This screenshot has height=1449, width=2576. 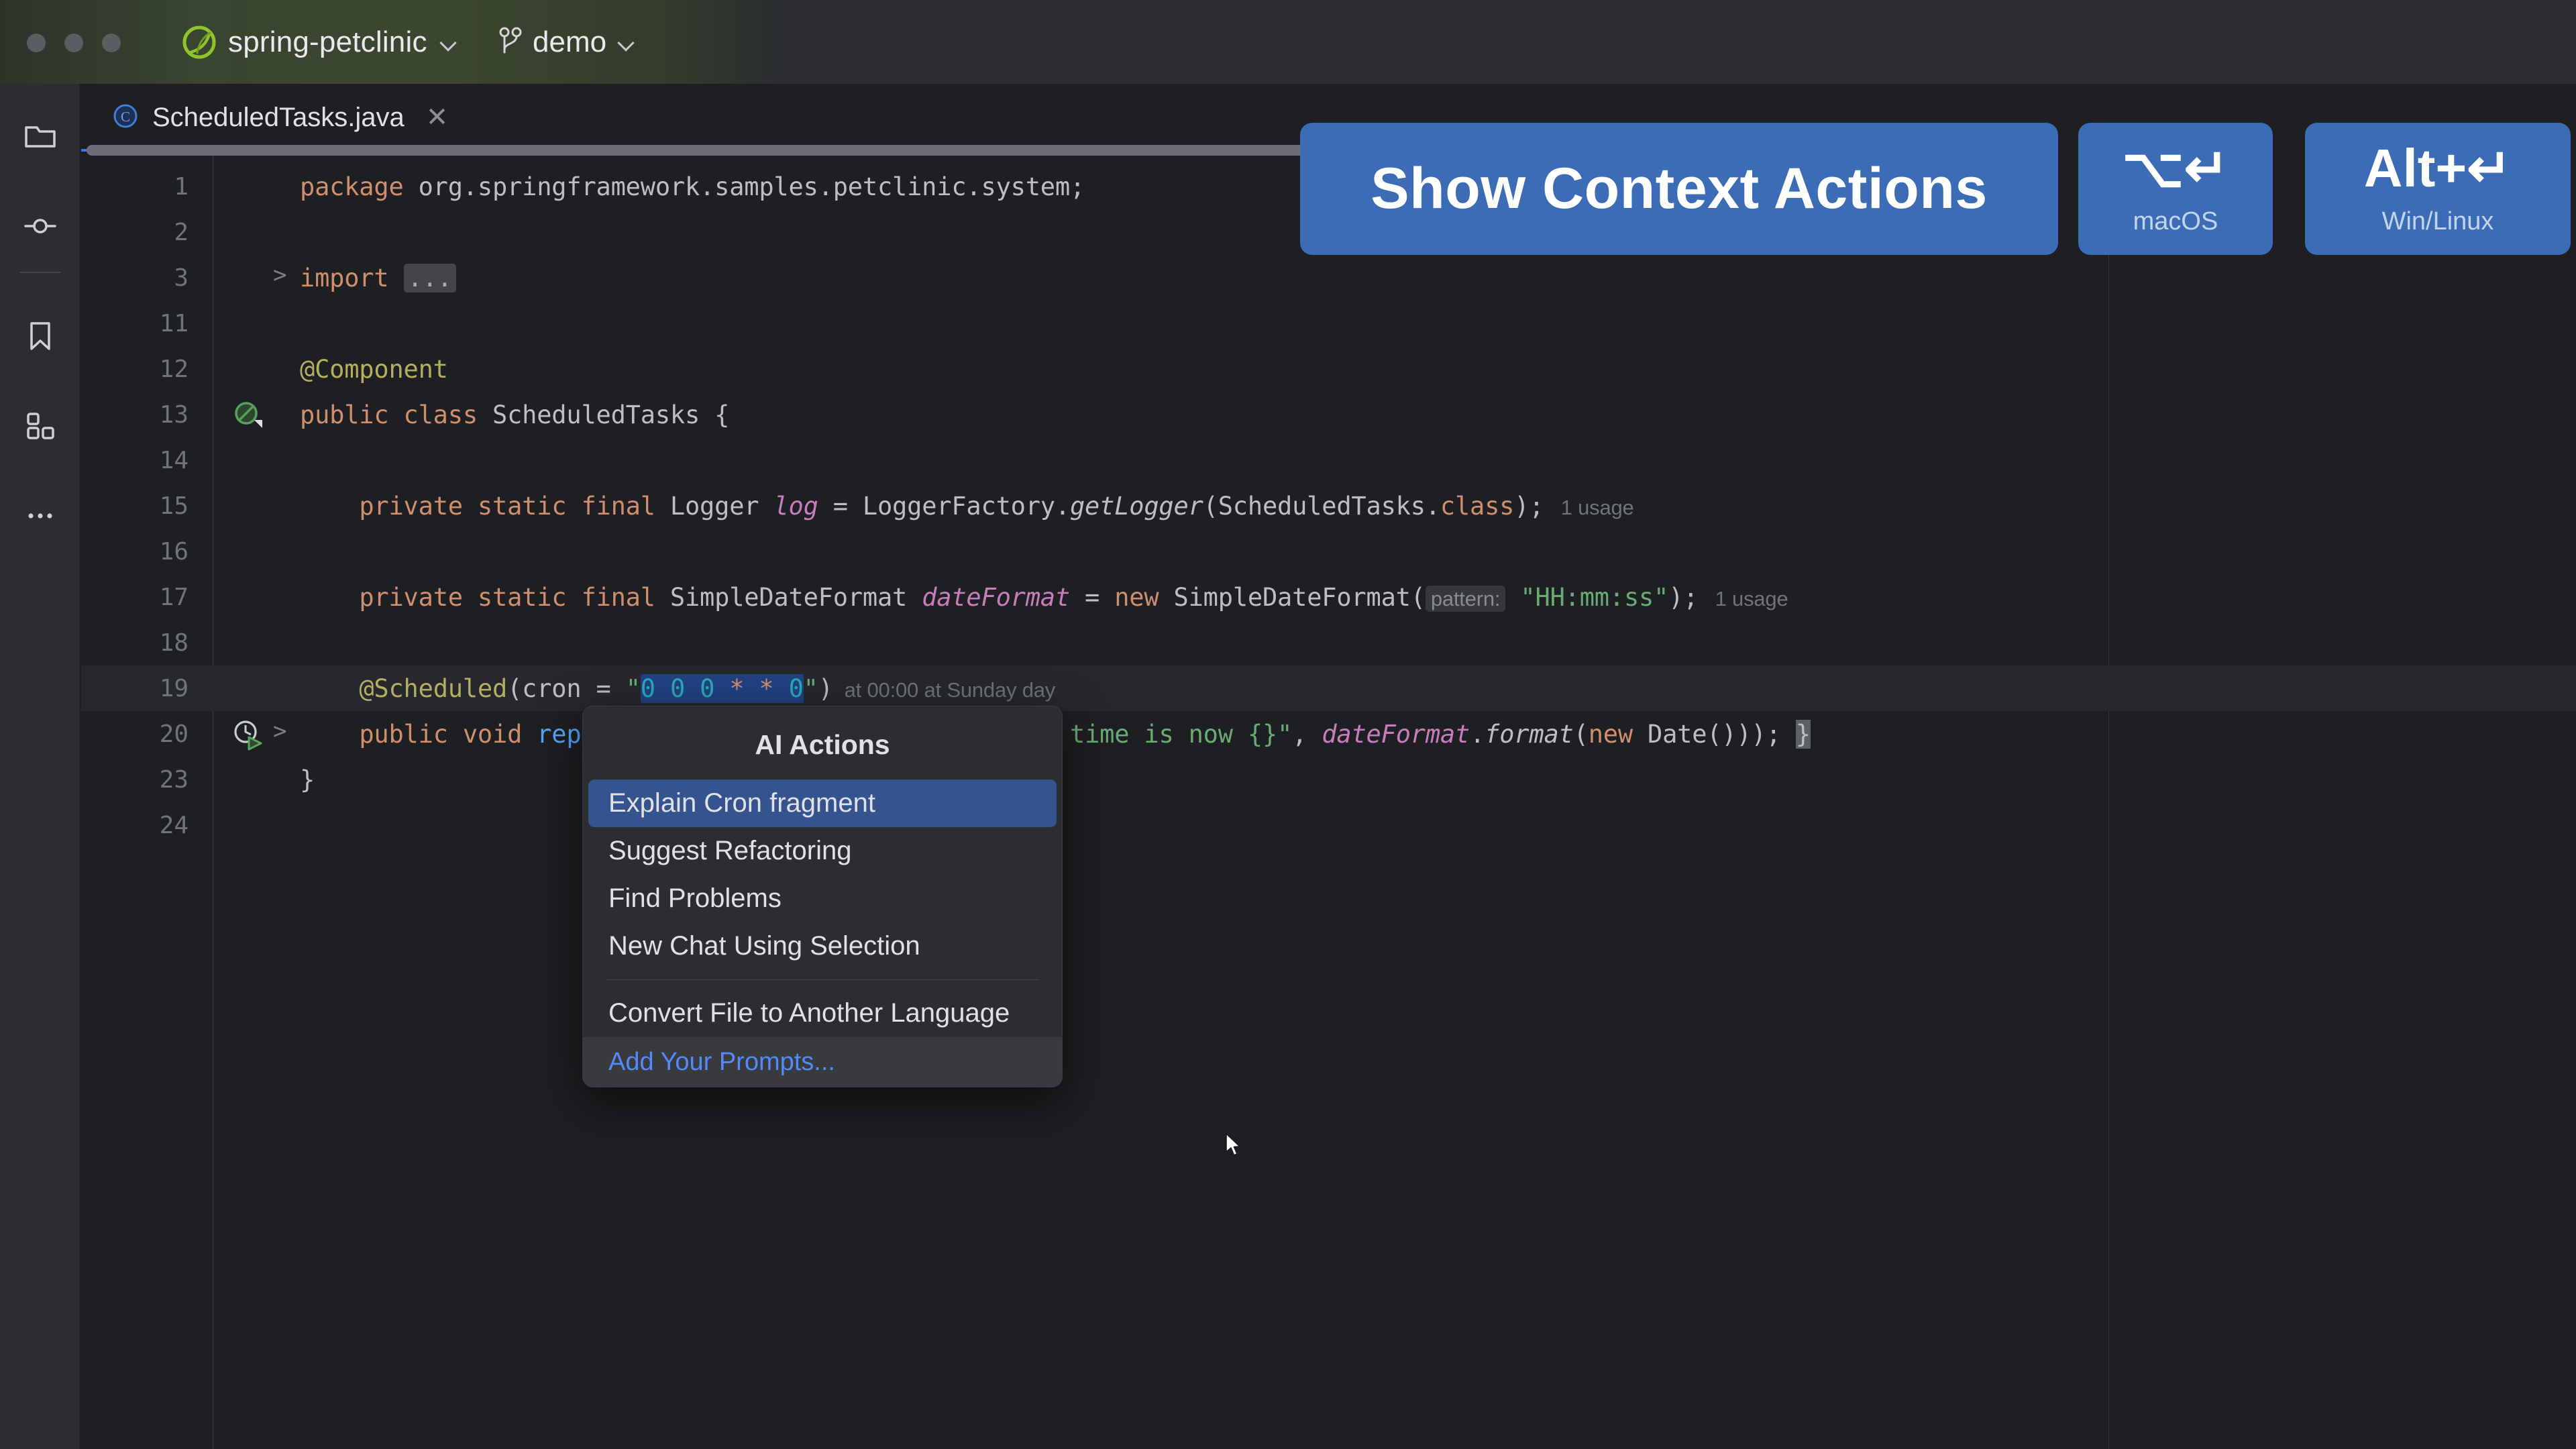 I want to click on project-name: spring-petclinic, so click(x=327, y=41).